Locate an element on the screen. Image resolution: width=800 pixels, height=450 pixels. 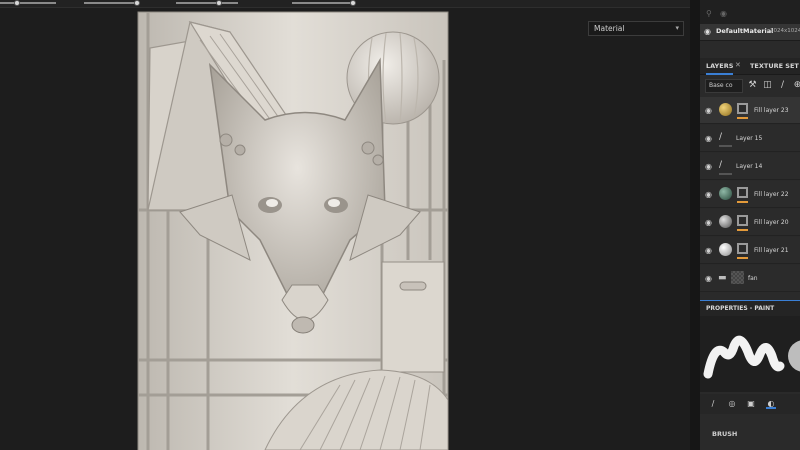
brush-stroke-preview is located at coordinates (750, 354).